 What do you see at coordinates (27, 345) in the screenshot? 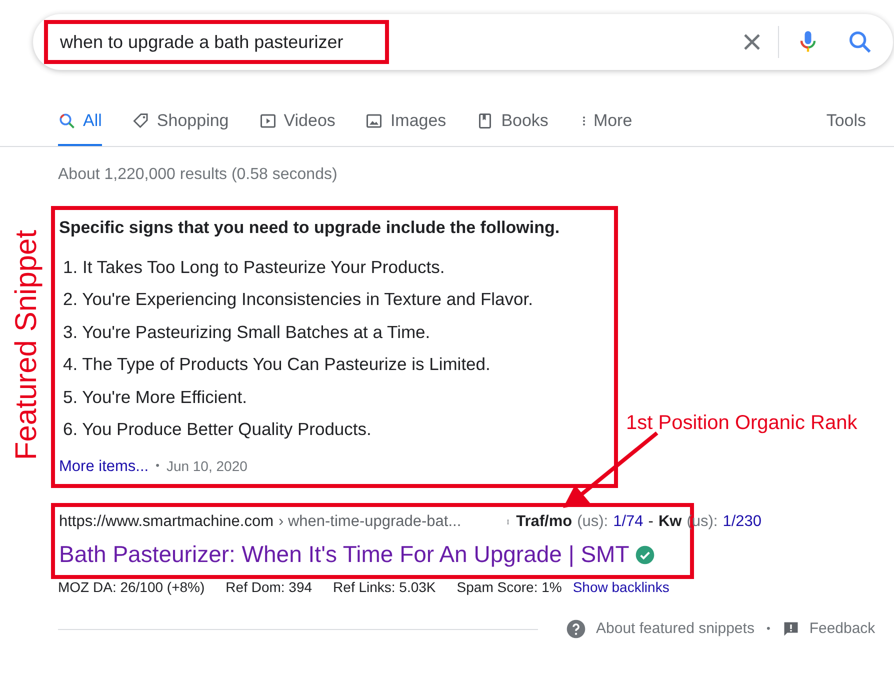
I see `annotation-label: Featured Snippet` at bounding box center [27, 345].